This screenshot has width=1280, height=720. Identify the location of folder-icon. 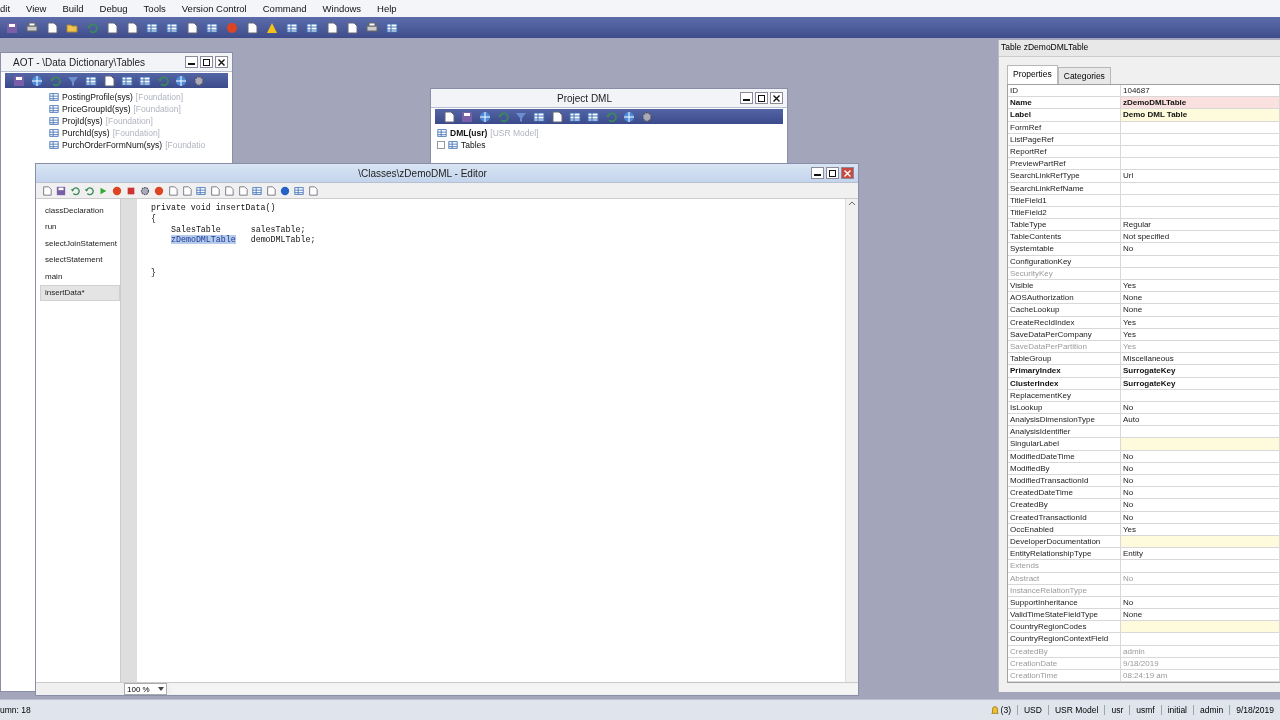
(72, 27).